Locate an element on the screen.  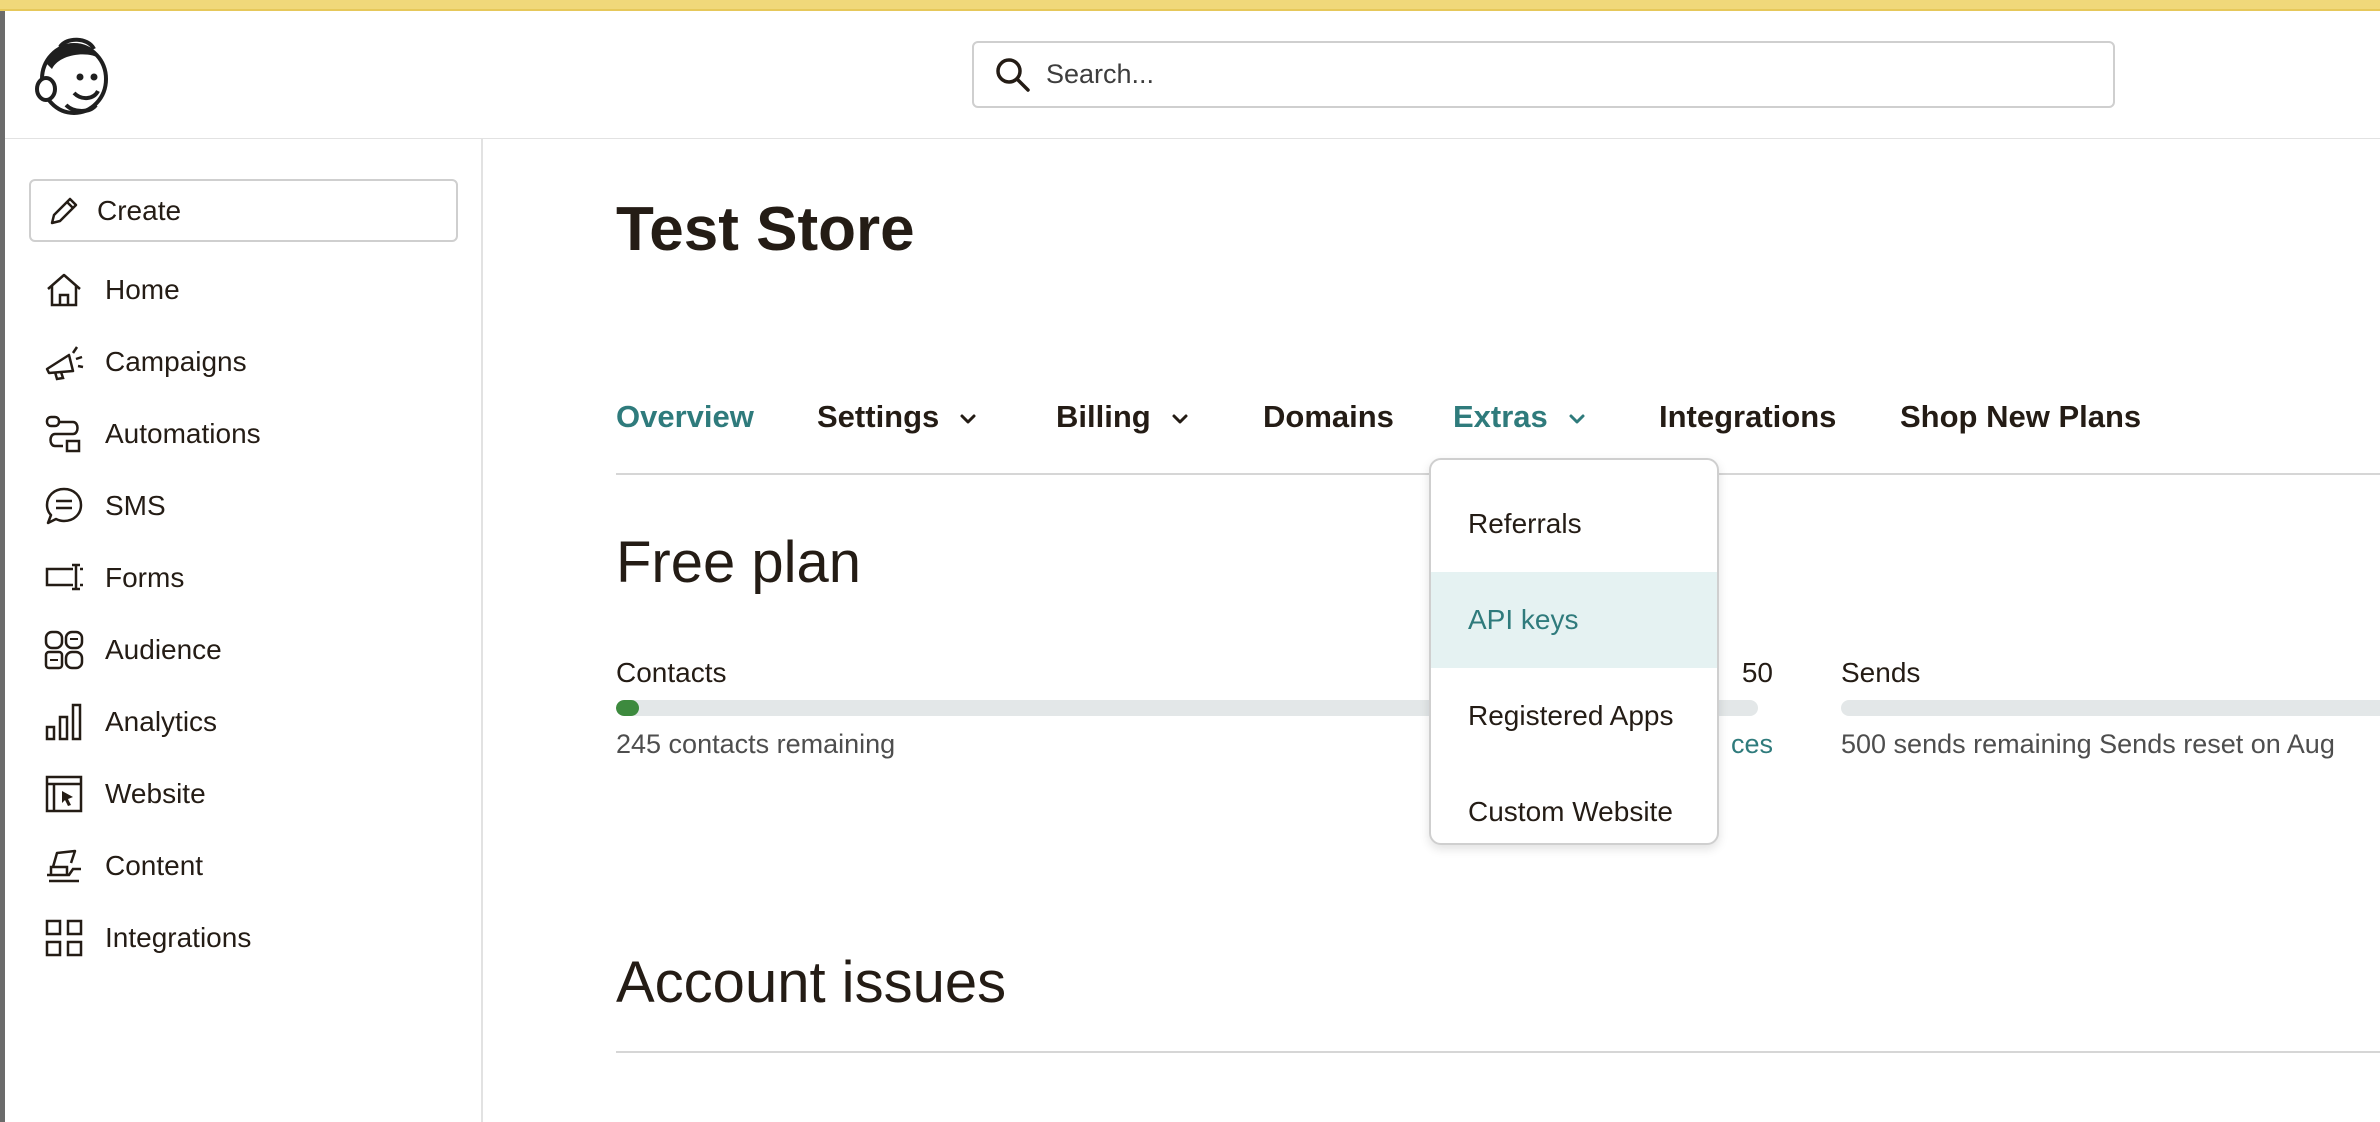
sidebar-item-automations: Automations is located at coordinates (244, 434).